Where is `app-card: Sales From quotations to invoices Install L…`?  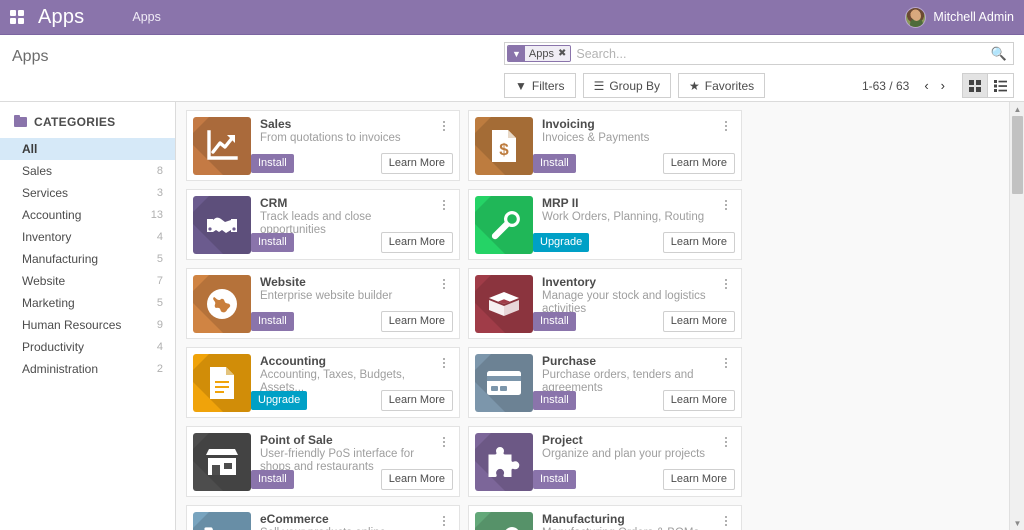
app-card: Sales From quotations to invoices Install L… is located at coordinates (323, 145).